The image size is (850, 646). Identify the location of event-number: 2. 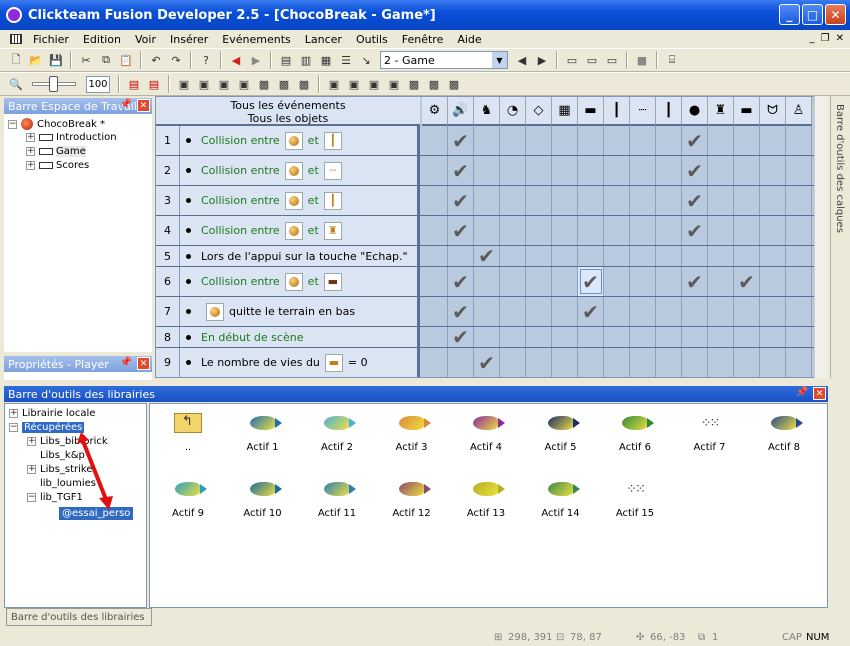
(168, 170).